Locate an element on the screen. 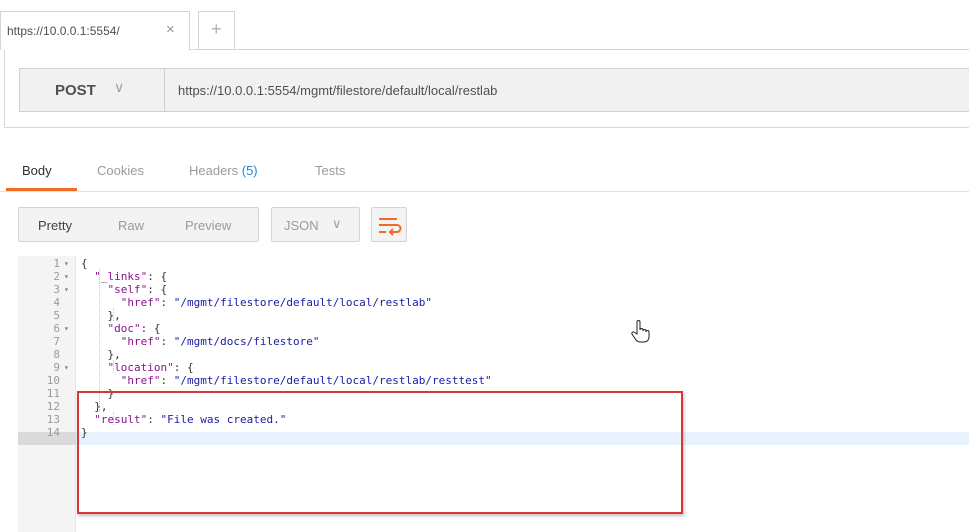 The image size is (969, 532). hand-pointer-icon is located at coordinates (640, 331).